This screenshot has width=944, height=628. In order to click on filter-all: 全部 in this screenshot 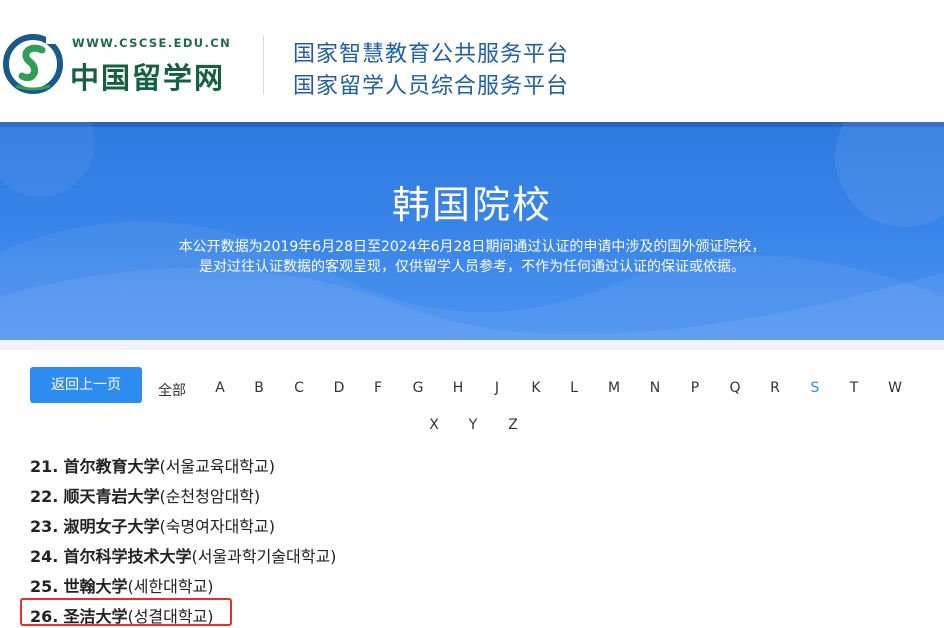, I will do `click(172, 390)`.